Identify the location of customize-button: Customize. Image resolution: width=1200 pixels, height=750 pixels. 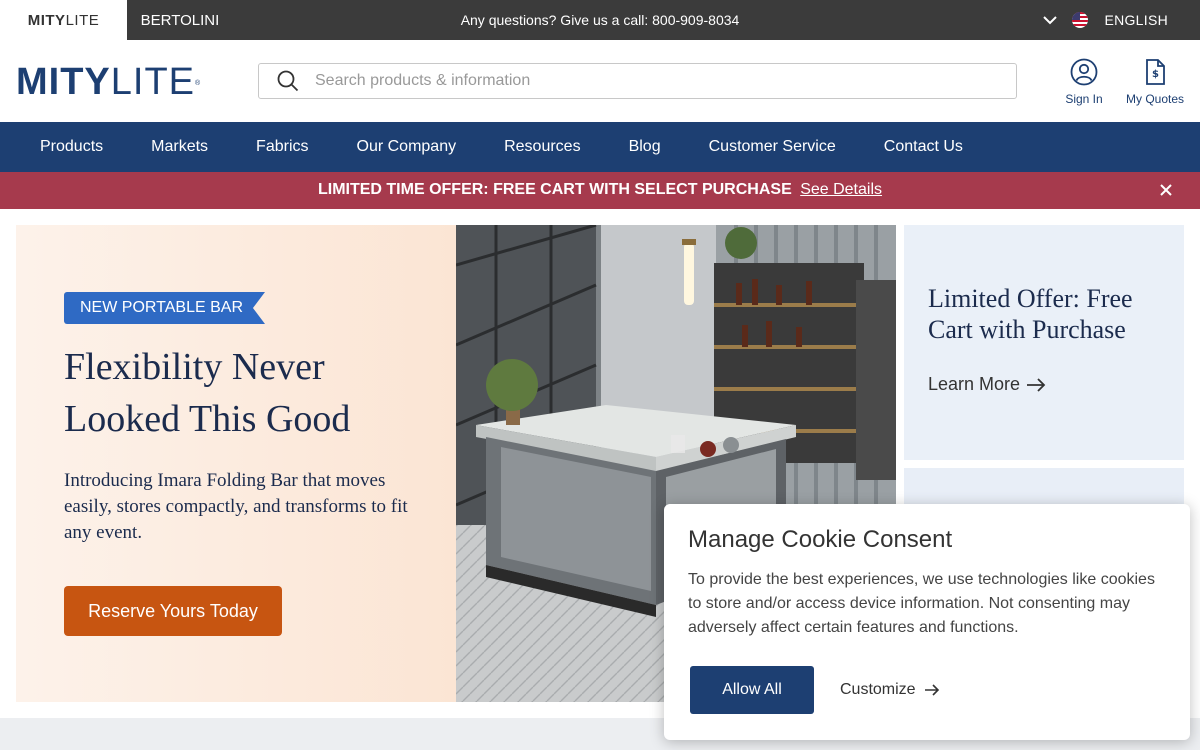
(890, 690).